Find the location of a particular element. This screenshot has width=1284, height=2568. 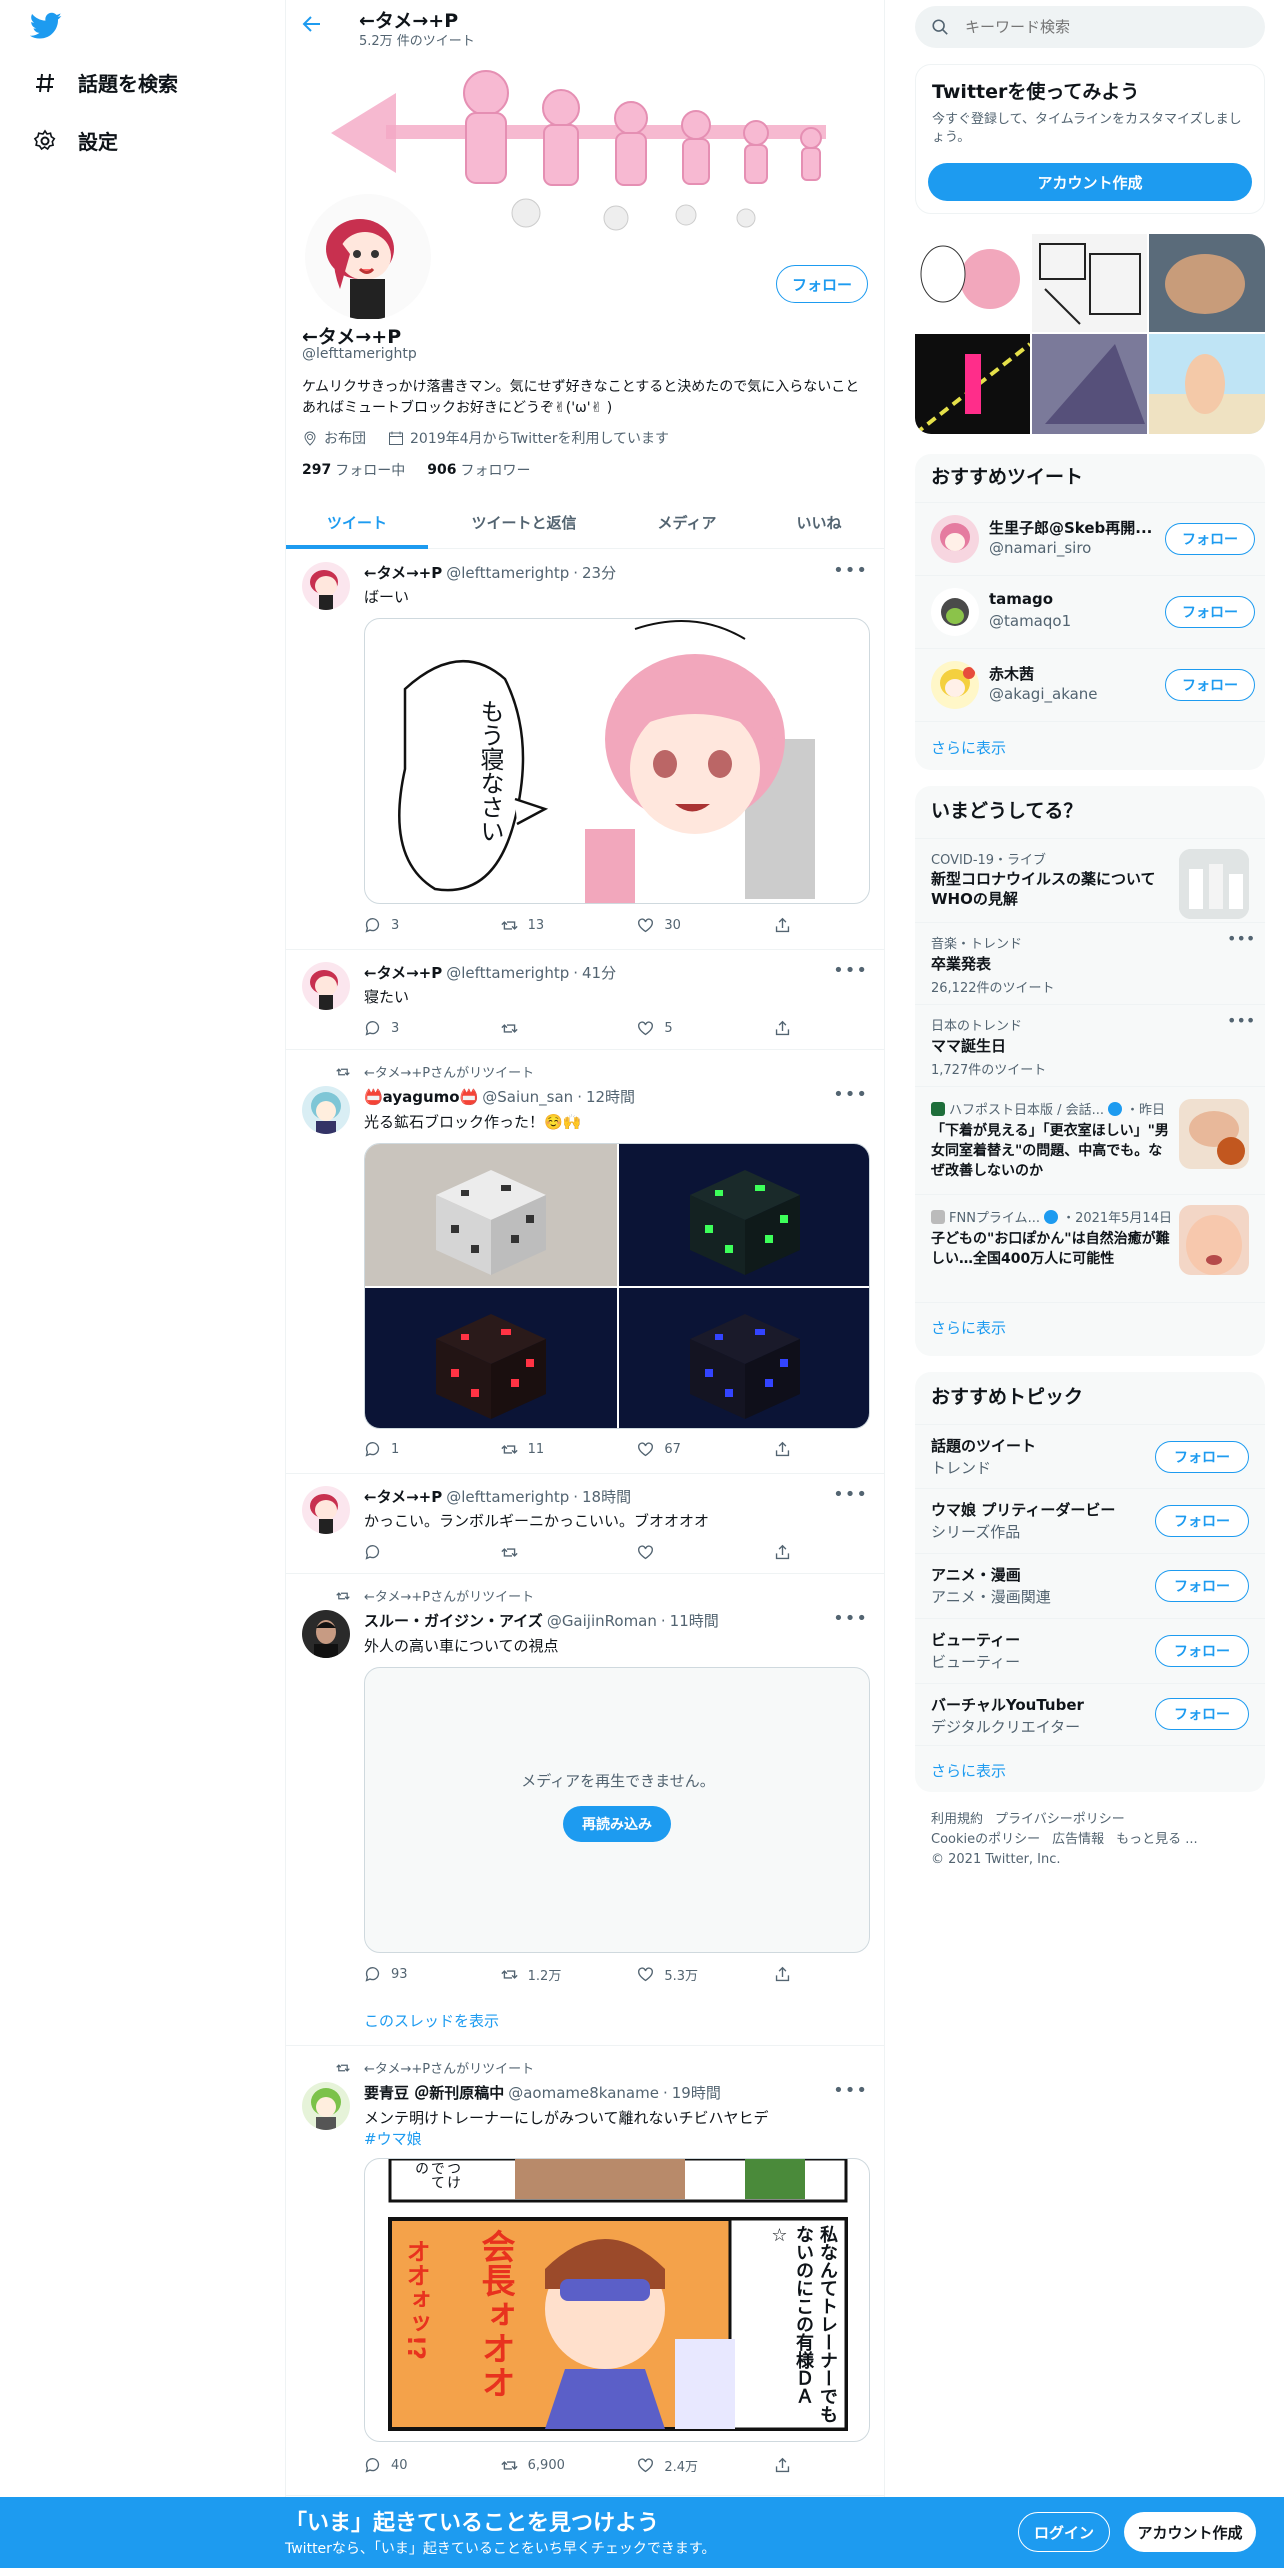

tab-tweets: ツイート is located at coordinates (357, 522).